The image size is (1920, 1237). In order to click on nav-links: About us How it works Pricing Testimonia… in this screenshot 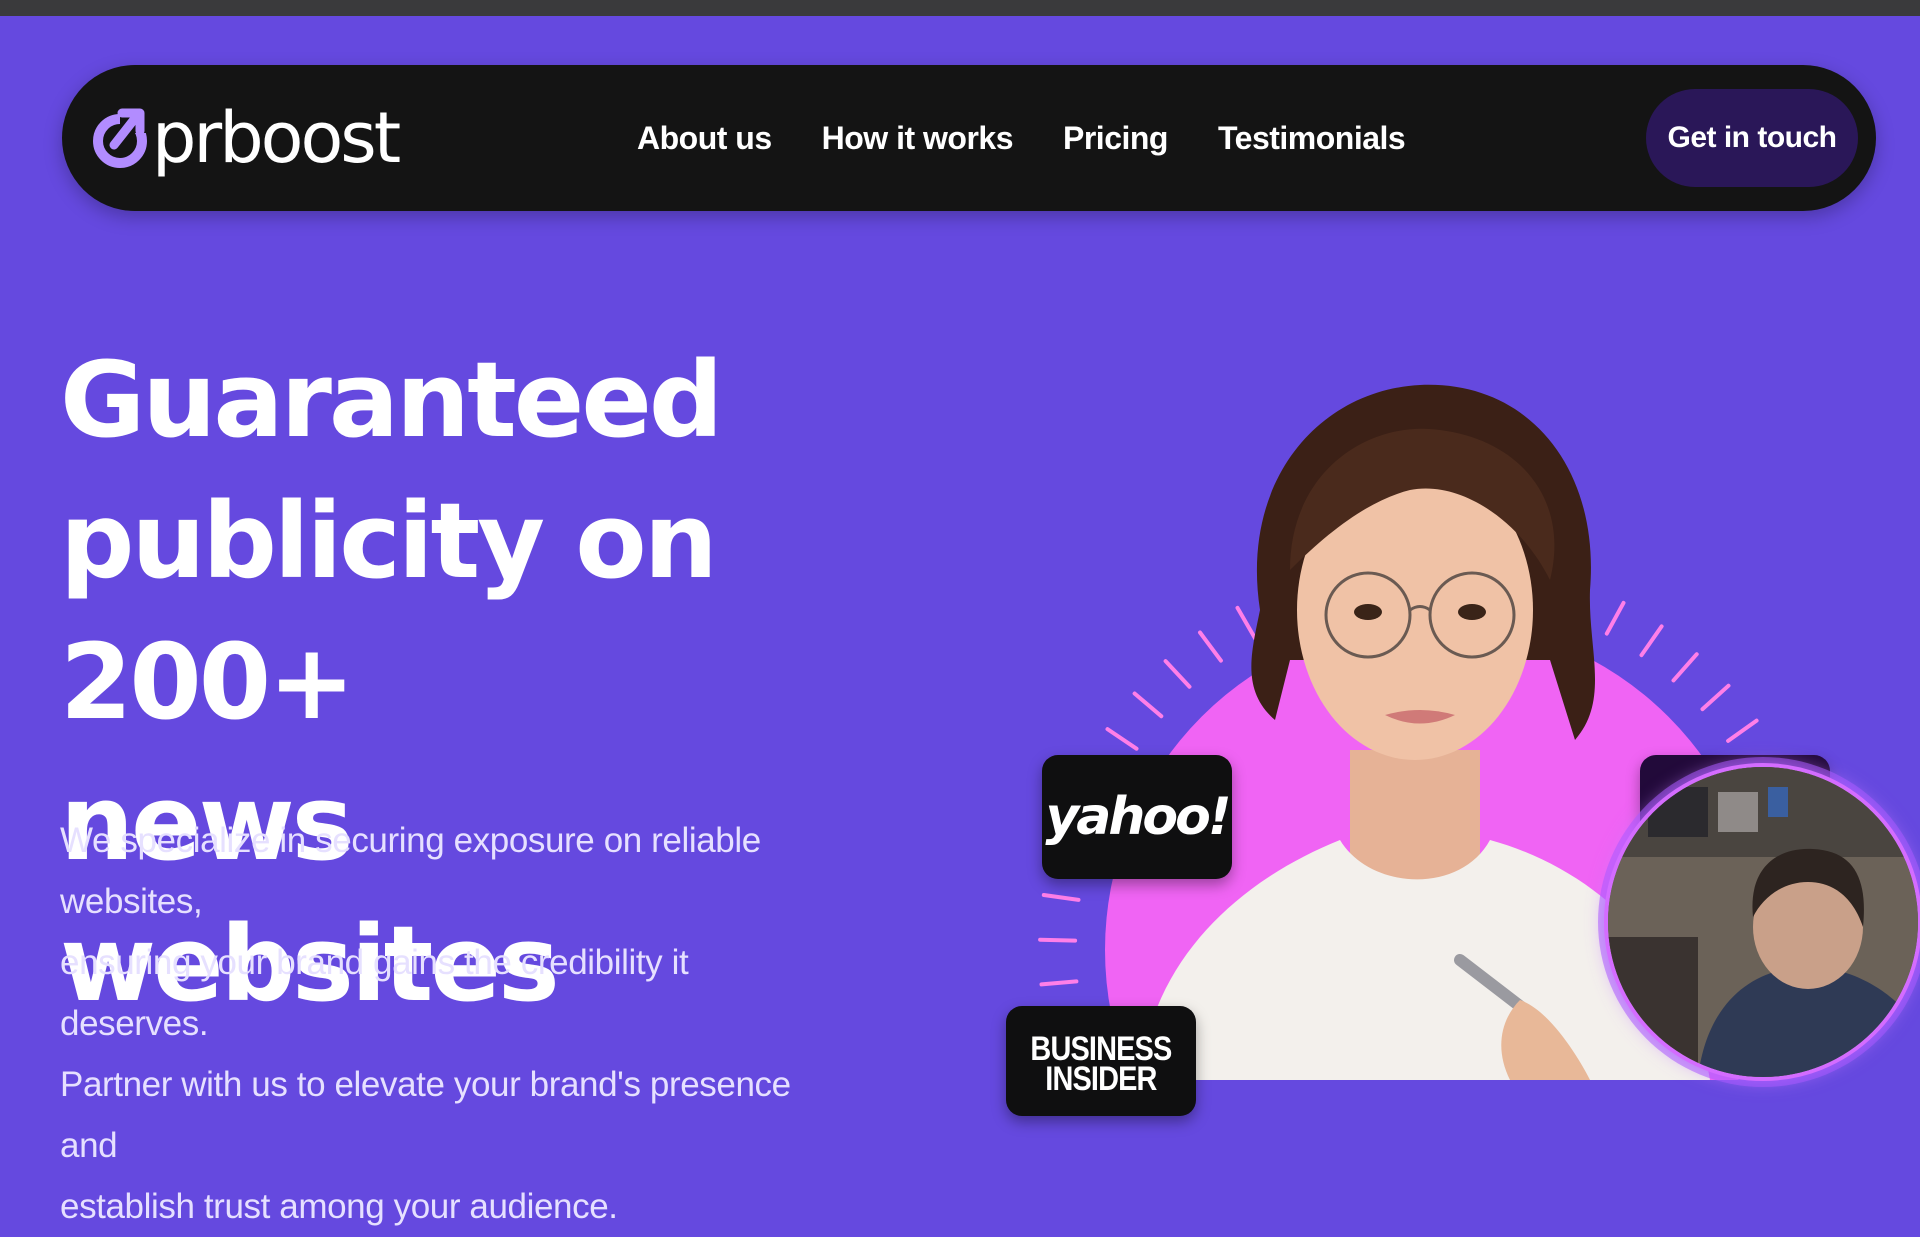, I will do `click(1021, 138)`.